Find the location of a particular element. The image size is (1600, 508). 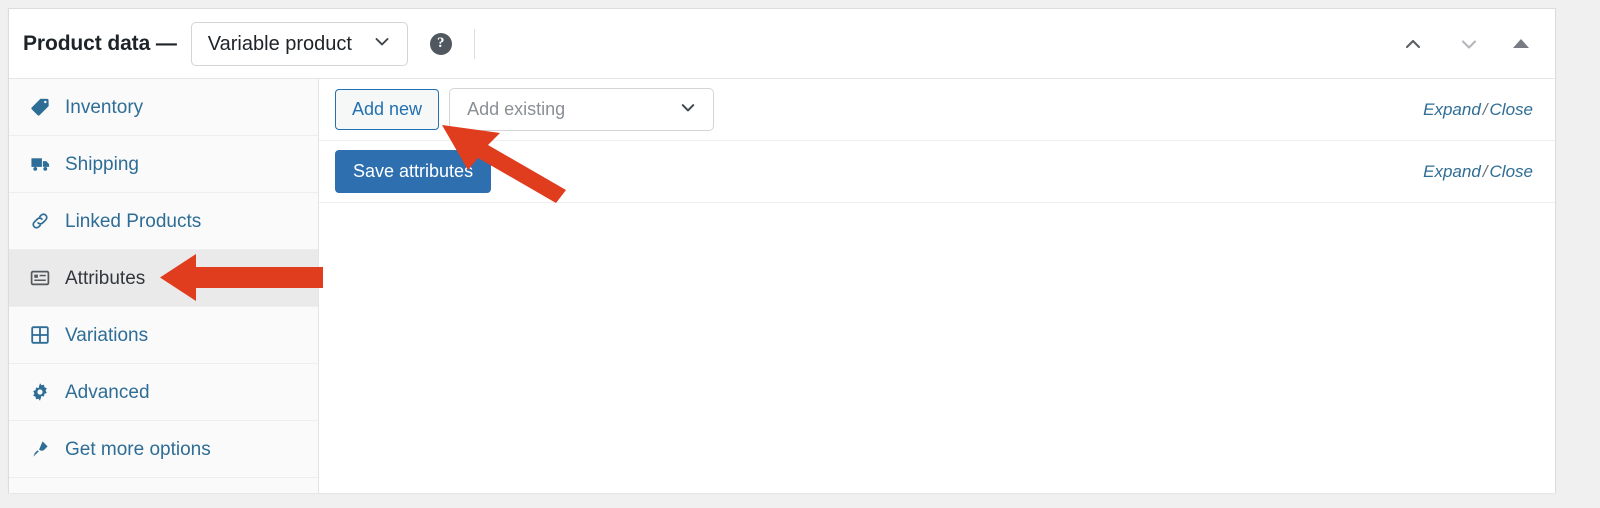

attributes-toolbar-bottom: Save attributes Expand / Close is located at coordinates (937, 172).